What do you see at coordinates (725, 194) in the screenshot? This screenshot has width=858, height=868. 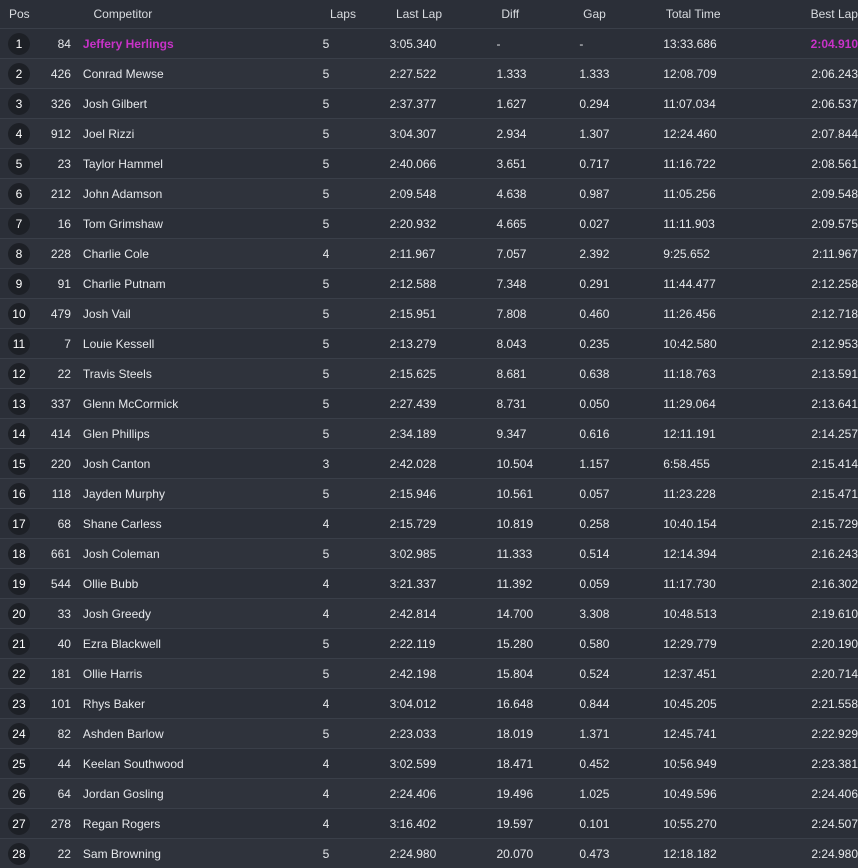 I see `total-time-cell: 11:05.256` at bounding box center [725, 194].